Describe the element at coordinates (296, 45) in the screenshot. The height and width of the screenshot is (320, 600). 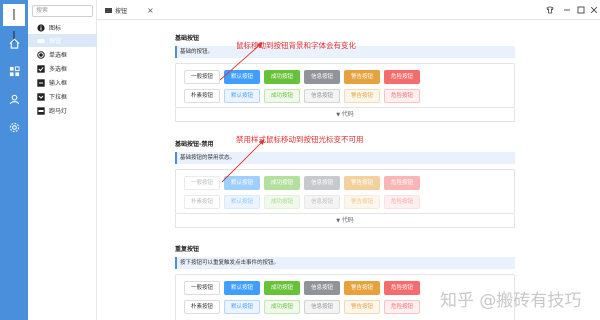
I see `annotation-hover: 鼠标移动到按钮背景和字体会有变化` at that location.